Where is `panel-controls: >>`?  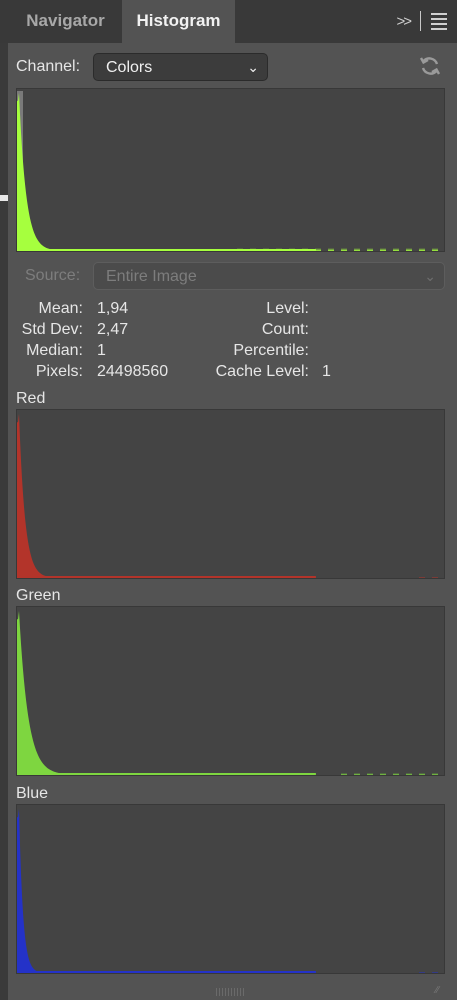 panel-controls: >> is located at coordinates (421, 21).